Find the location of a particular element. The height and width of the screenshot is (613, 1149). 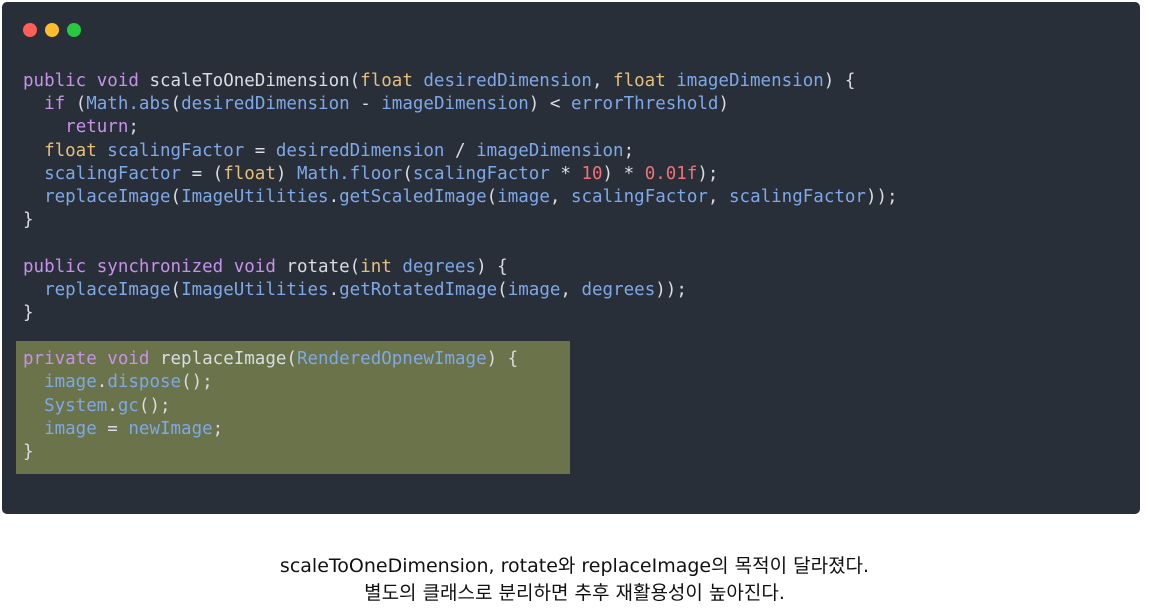

code-token: private is located at coordinates (65, 359).